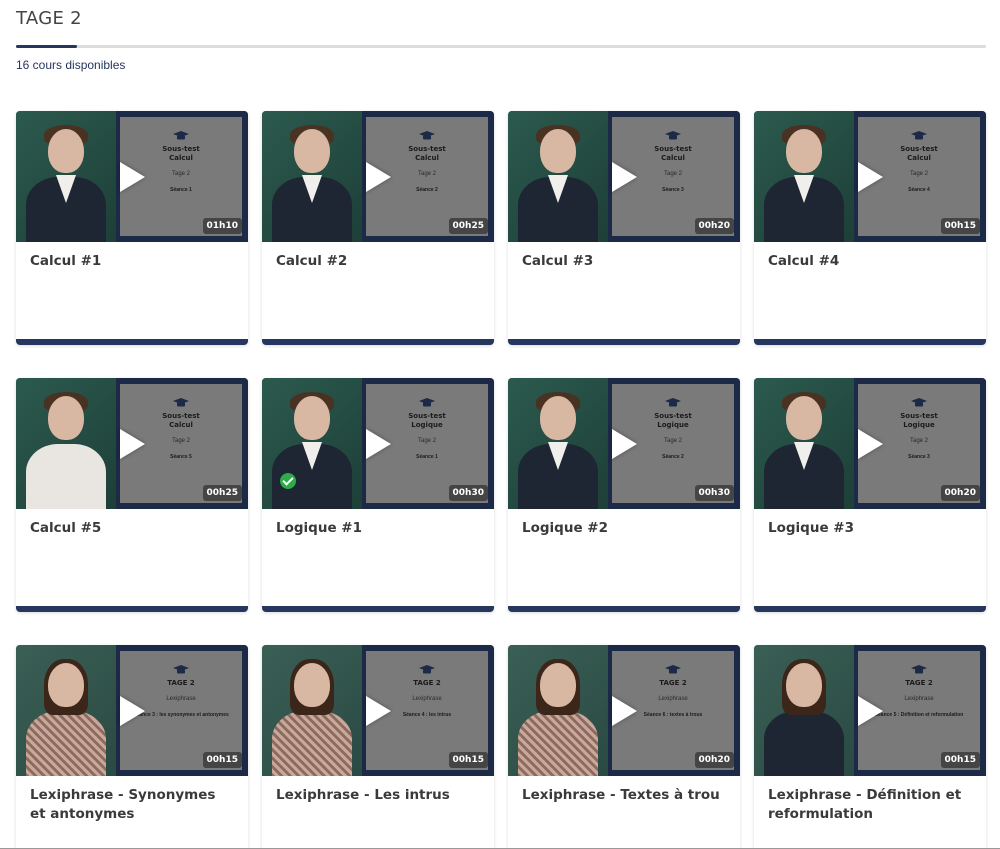 The image size is (1000, 849). Describe the element at coordinates (870, 523) in the screenshot. I see `course-title: Logique #3` at that location.